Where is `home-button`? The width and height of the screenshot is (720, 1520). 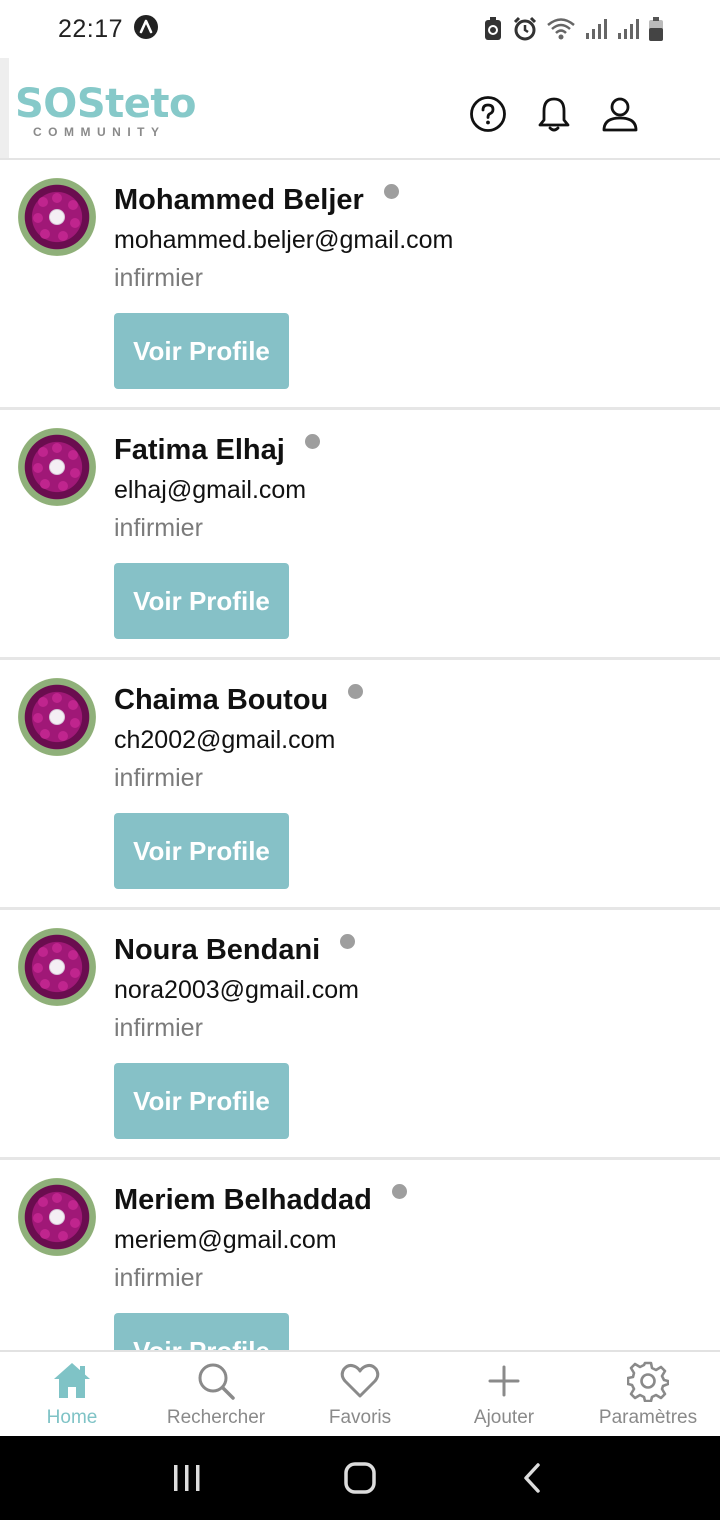
home-button is located at coordinates (360, 1478).